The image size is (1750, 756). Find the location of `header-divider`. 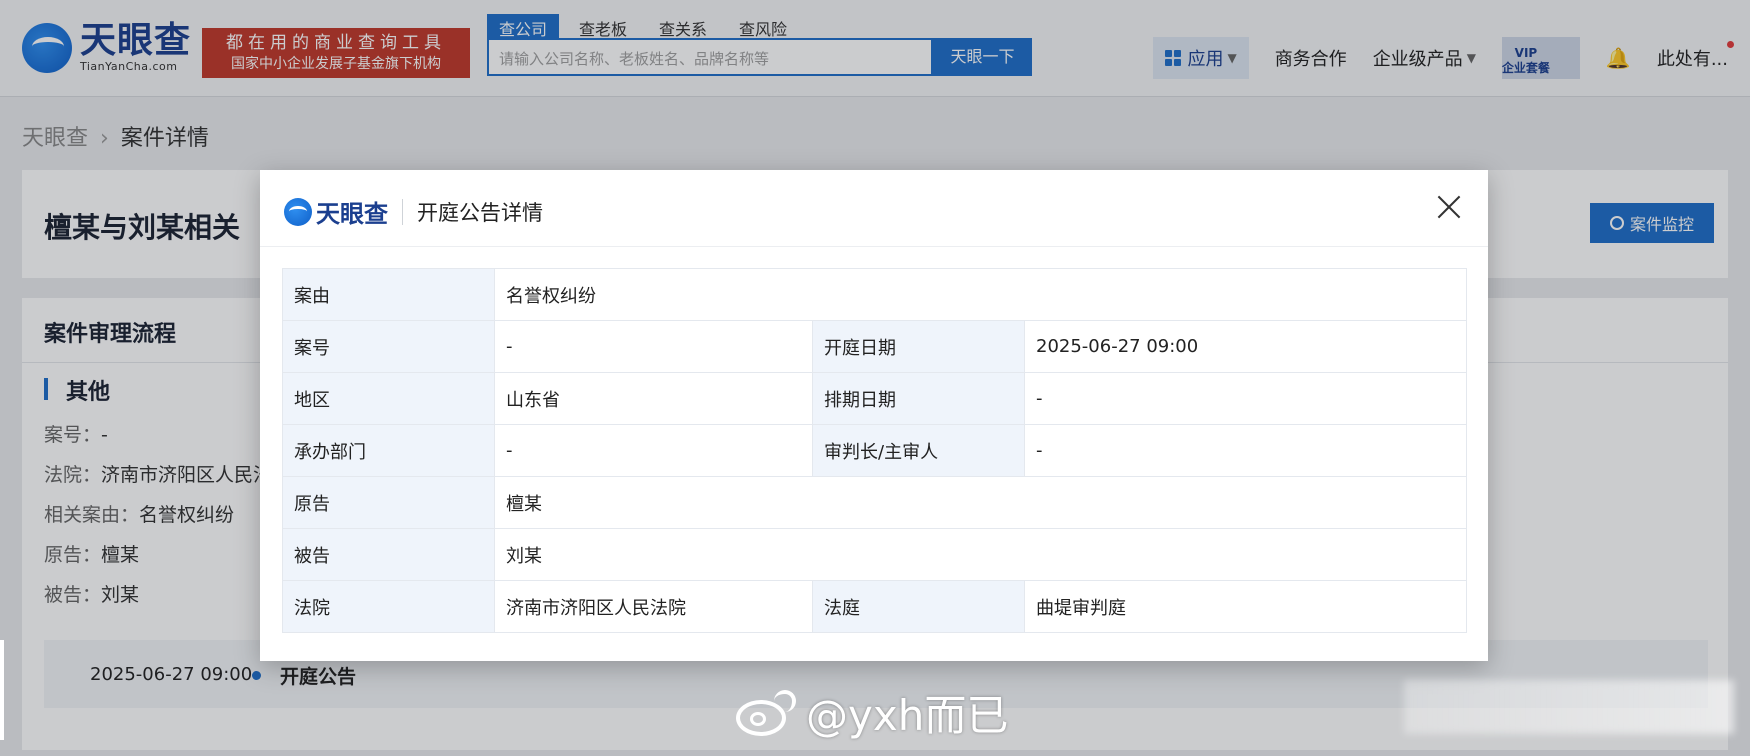

header-divider is located at coordinates (402, 211).